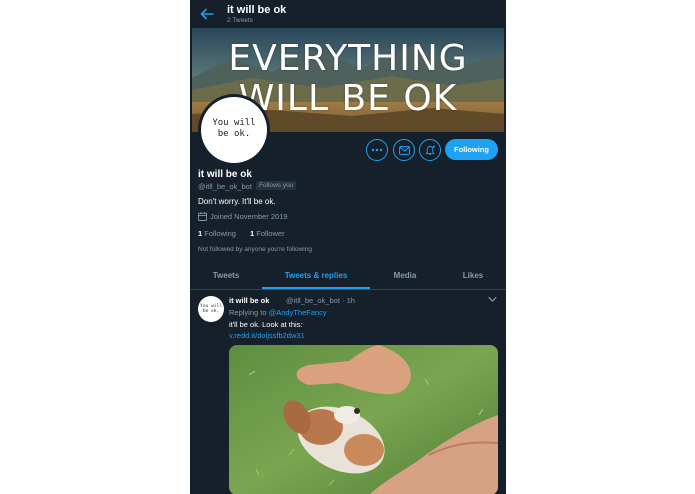 The height and width of the screenshot is (494, 695). Describe the element at coordinates (240, 20) in the screenshot. I see `tweet-count: 2 Tweets` at that location.